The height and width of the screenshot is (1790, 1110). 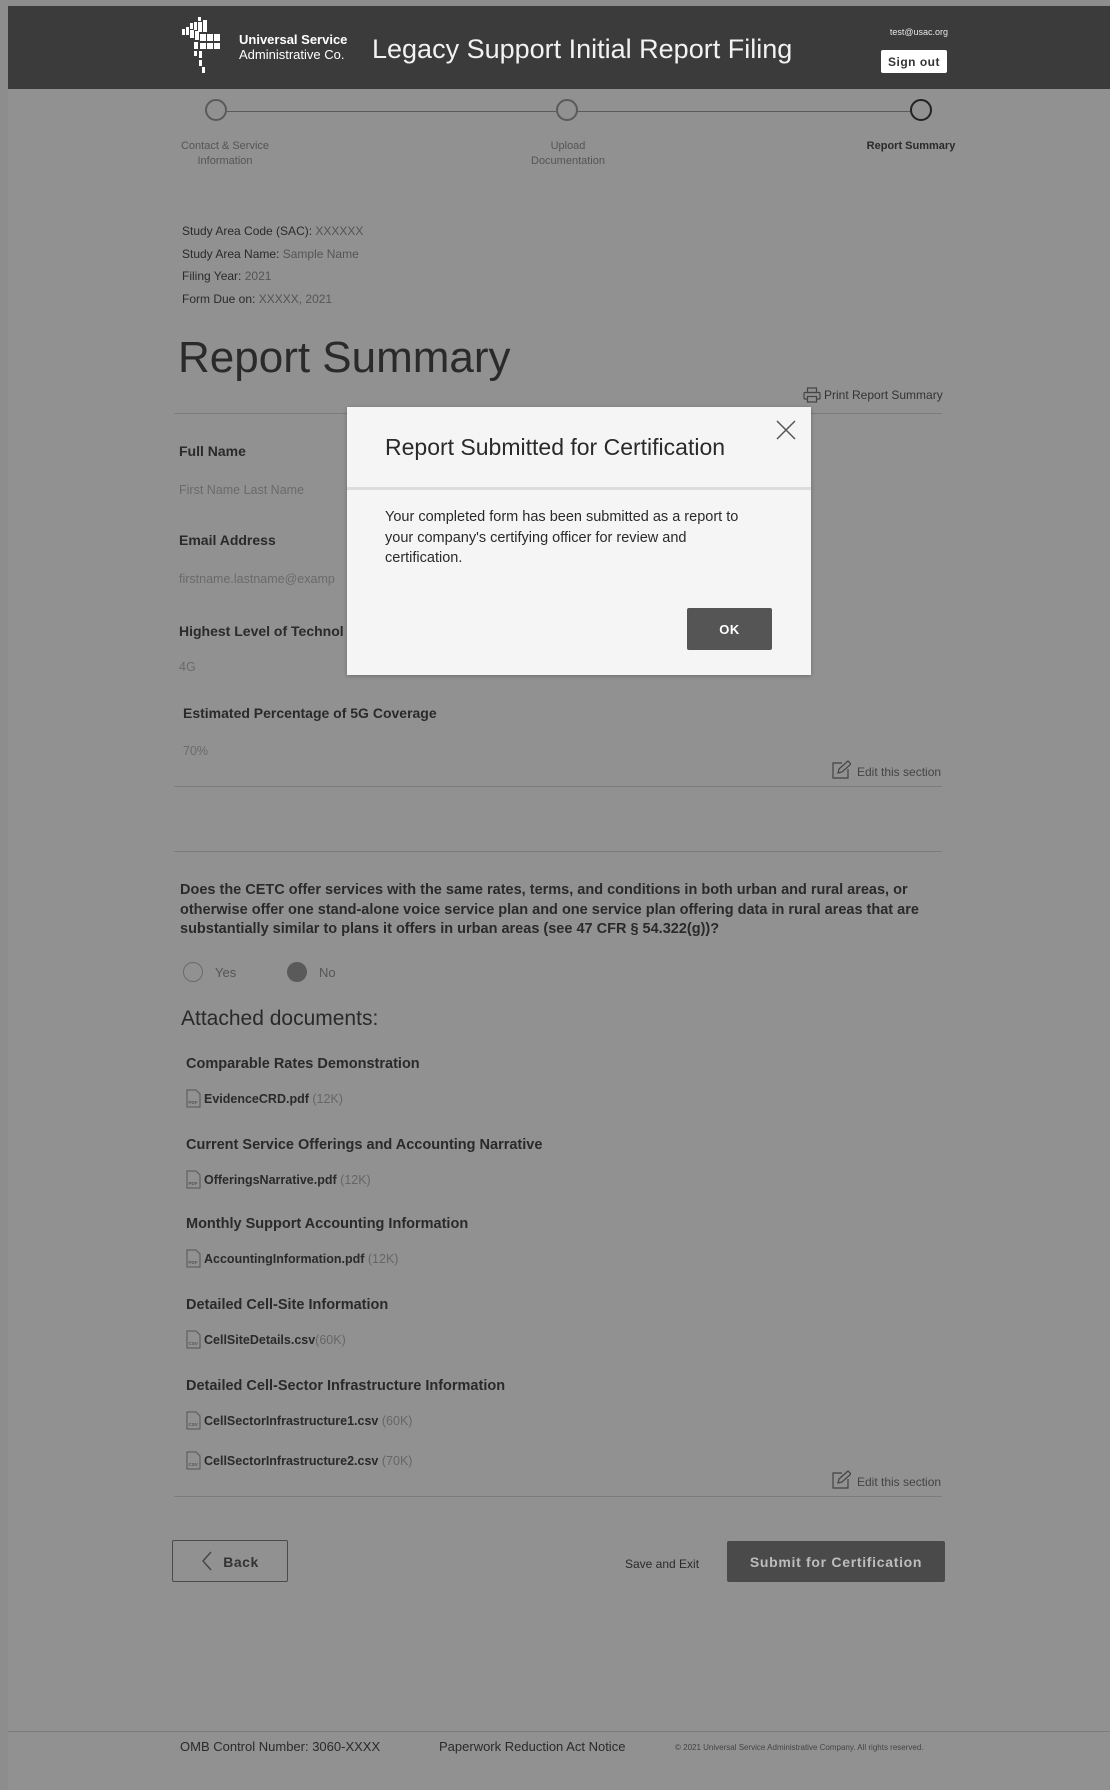 I want to click on full-name-value: First Name Last Name, so click(x=242, y=490).